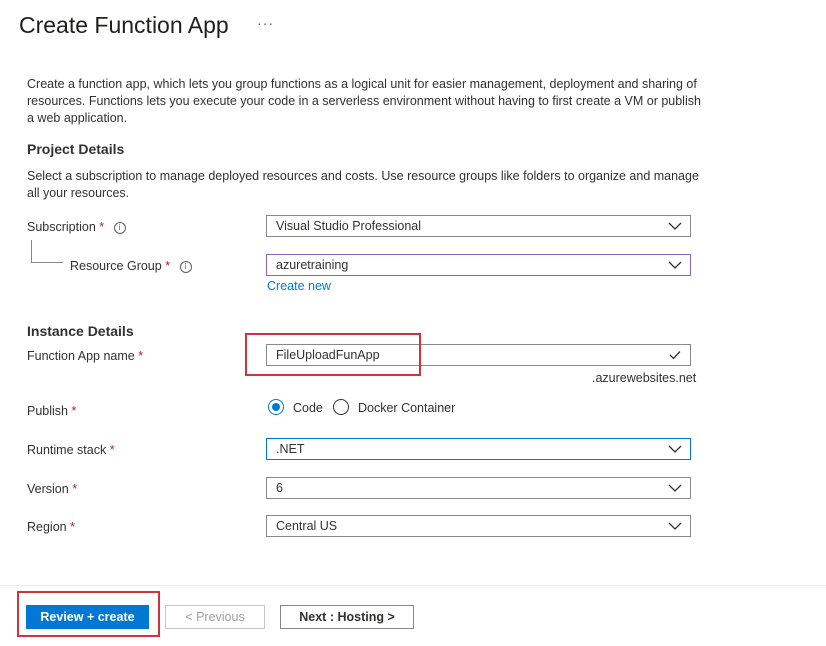 This screenshot has width=826, height=646. What do you see at coordinates (478, 226) in the screenshot?
I see `subscription-dropdown: Visual Studio Professional` at bounding box center [478, 226].